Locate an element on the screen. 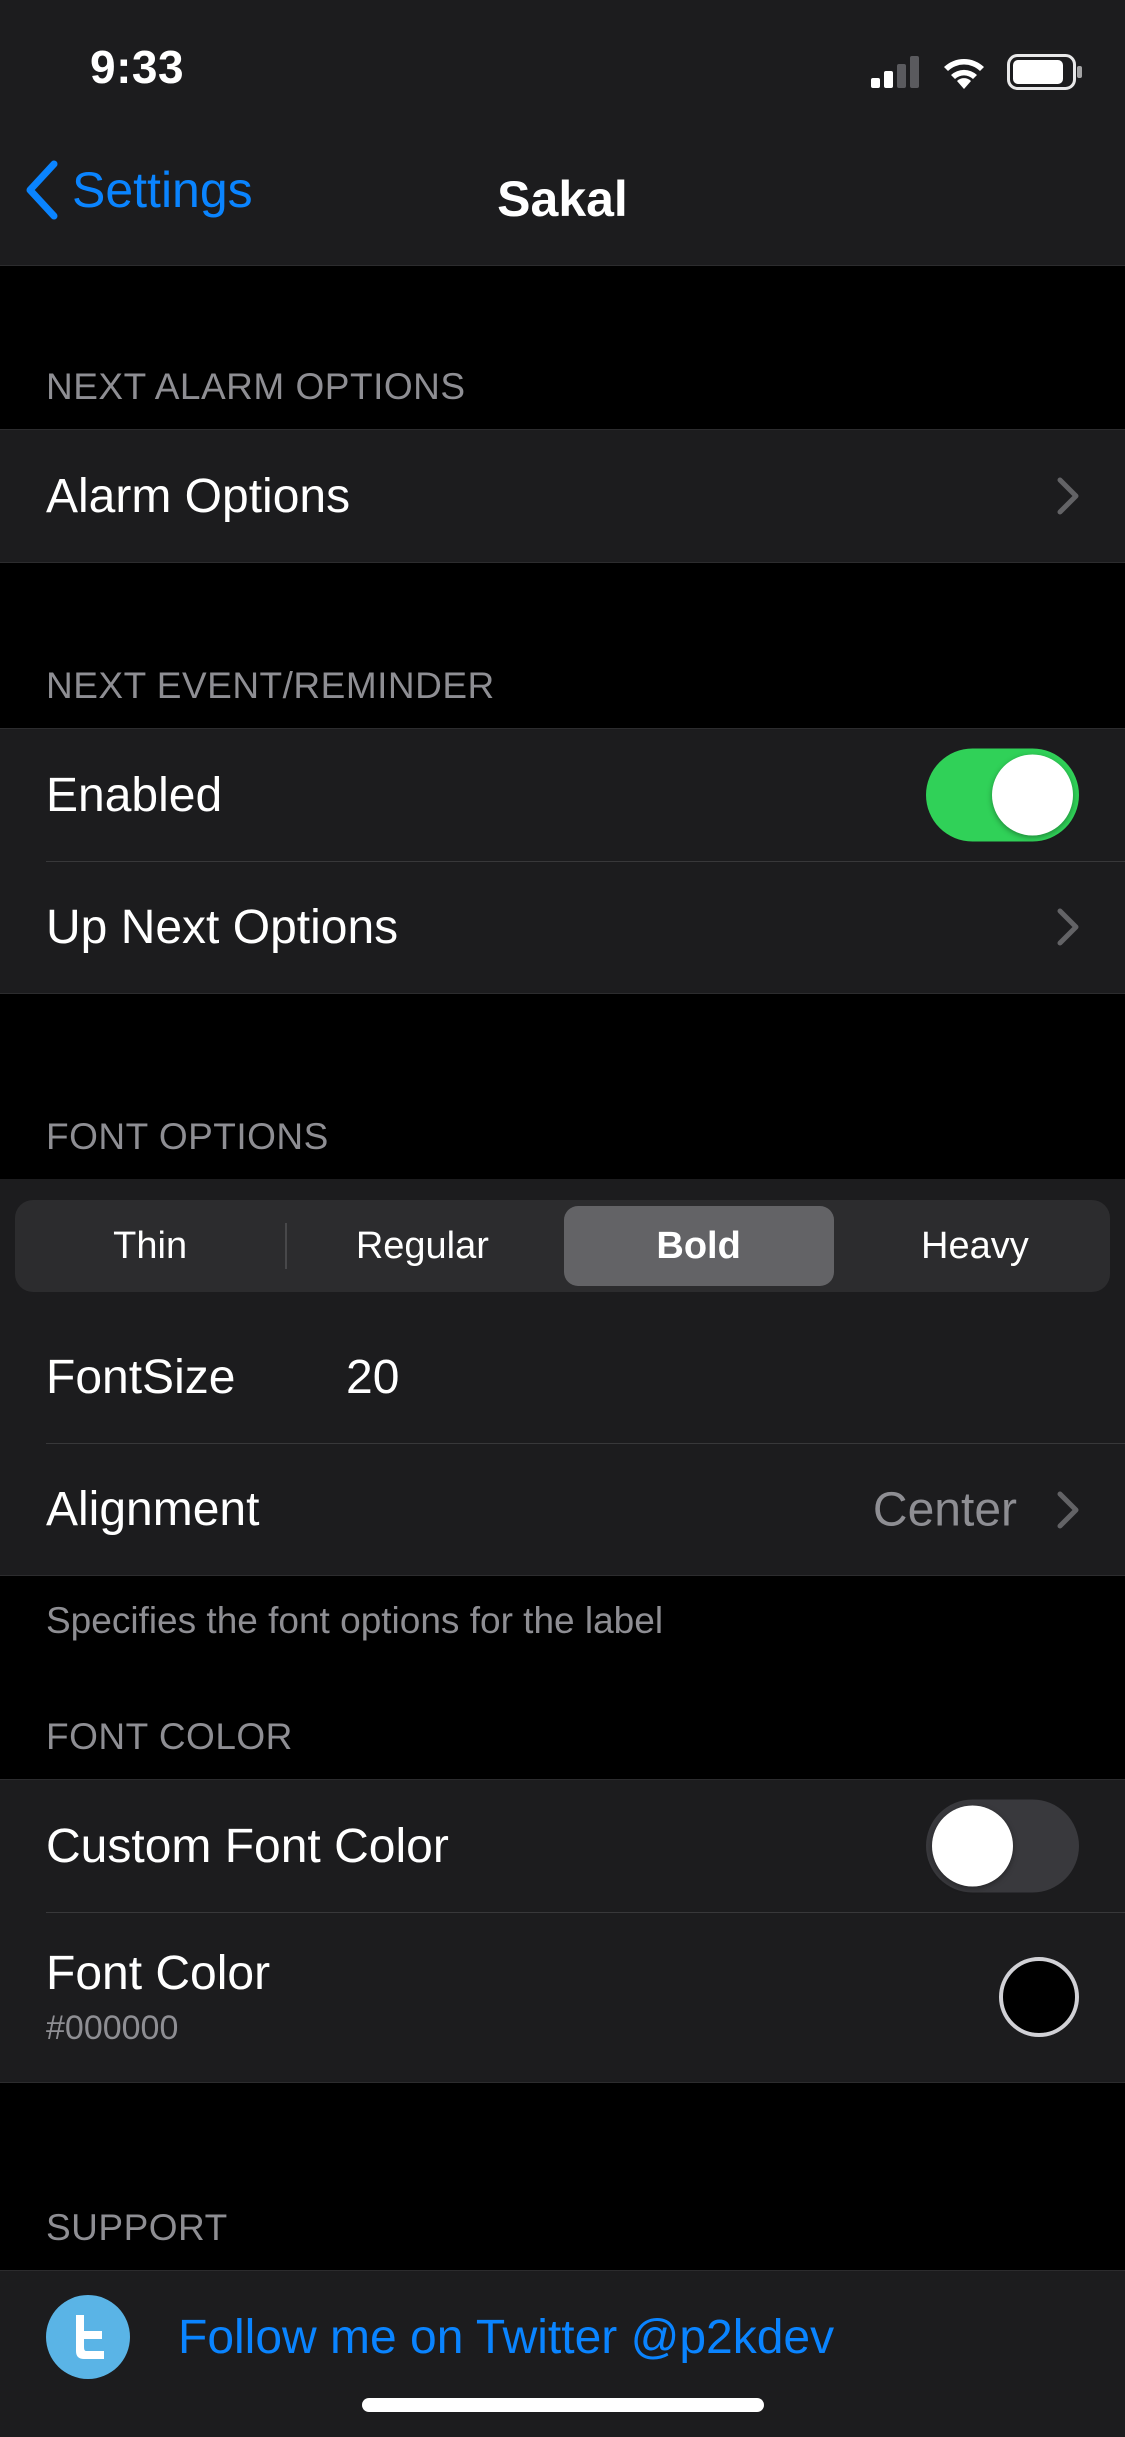 The width and height of the screenshot is (1125, 2437). font-weight-segmented-control: Thin Regular Bold Heavy is located at coordinates (562, 1246).